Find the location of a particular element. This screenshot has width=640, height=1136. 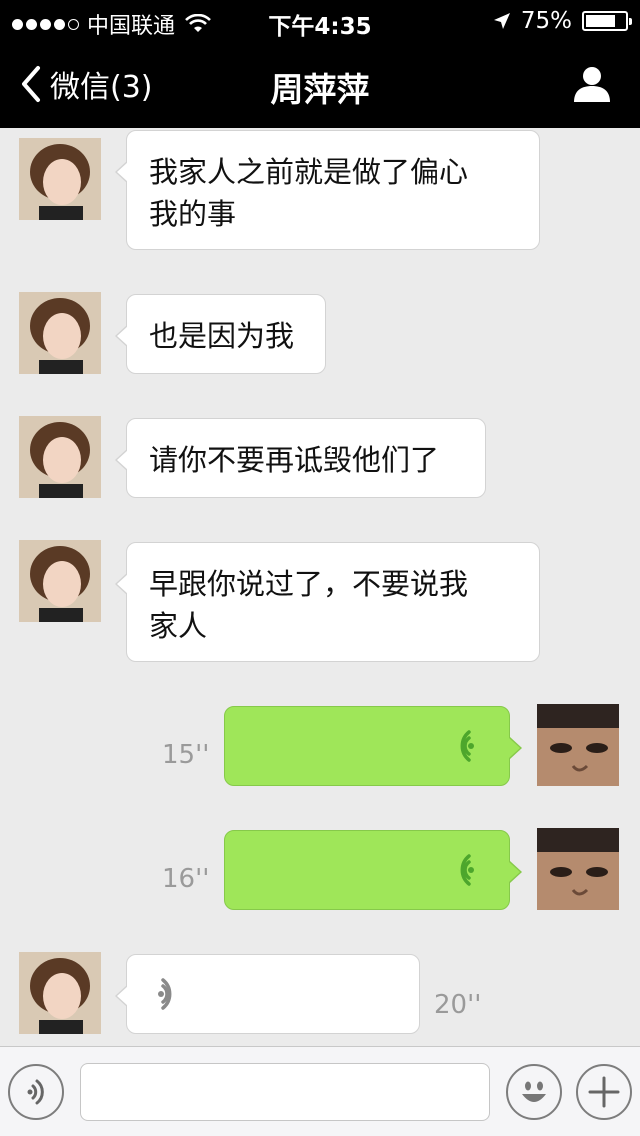

voice-toggle-icon is located at coordinates (35, 1092).